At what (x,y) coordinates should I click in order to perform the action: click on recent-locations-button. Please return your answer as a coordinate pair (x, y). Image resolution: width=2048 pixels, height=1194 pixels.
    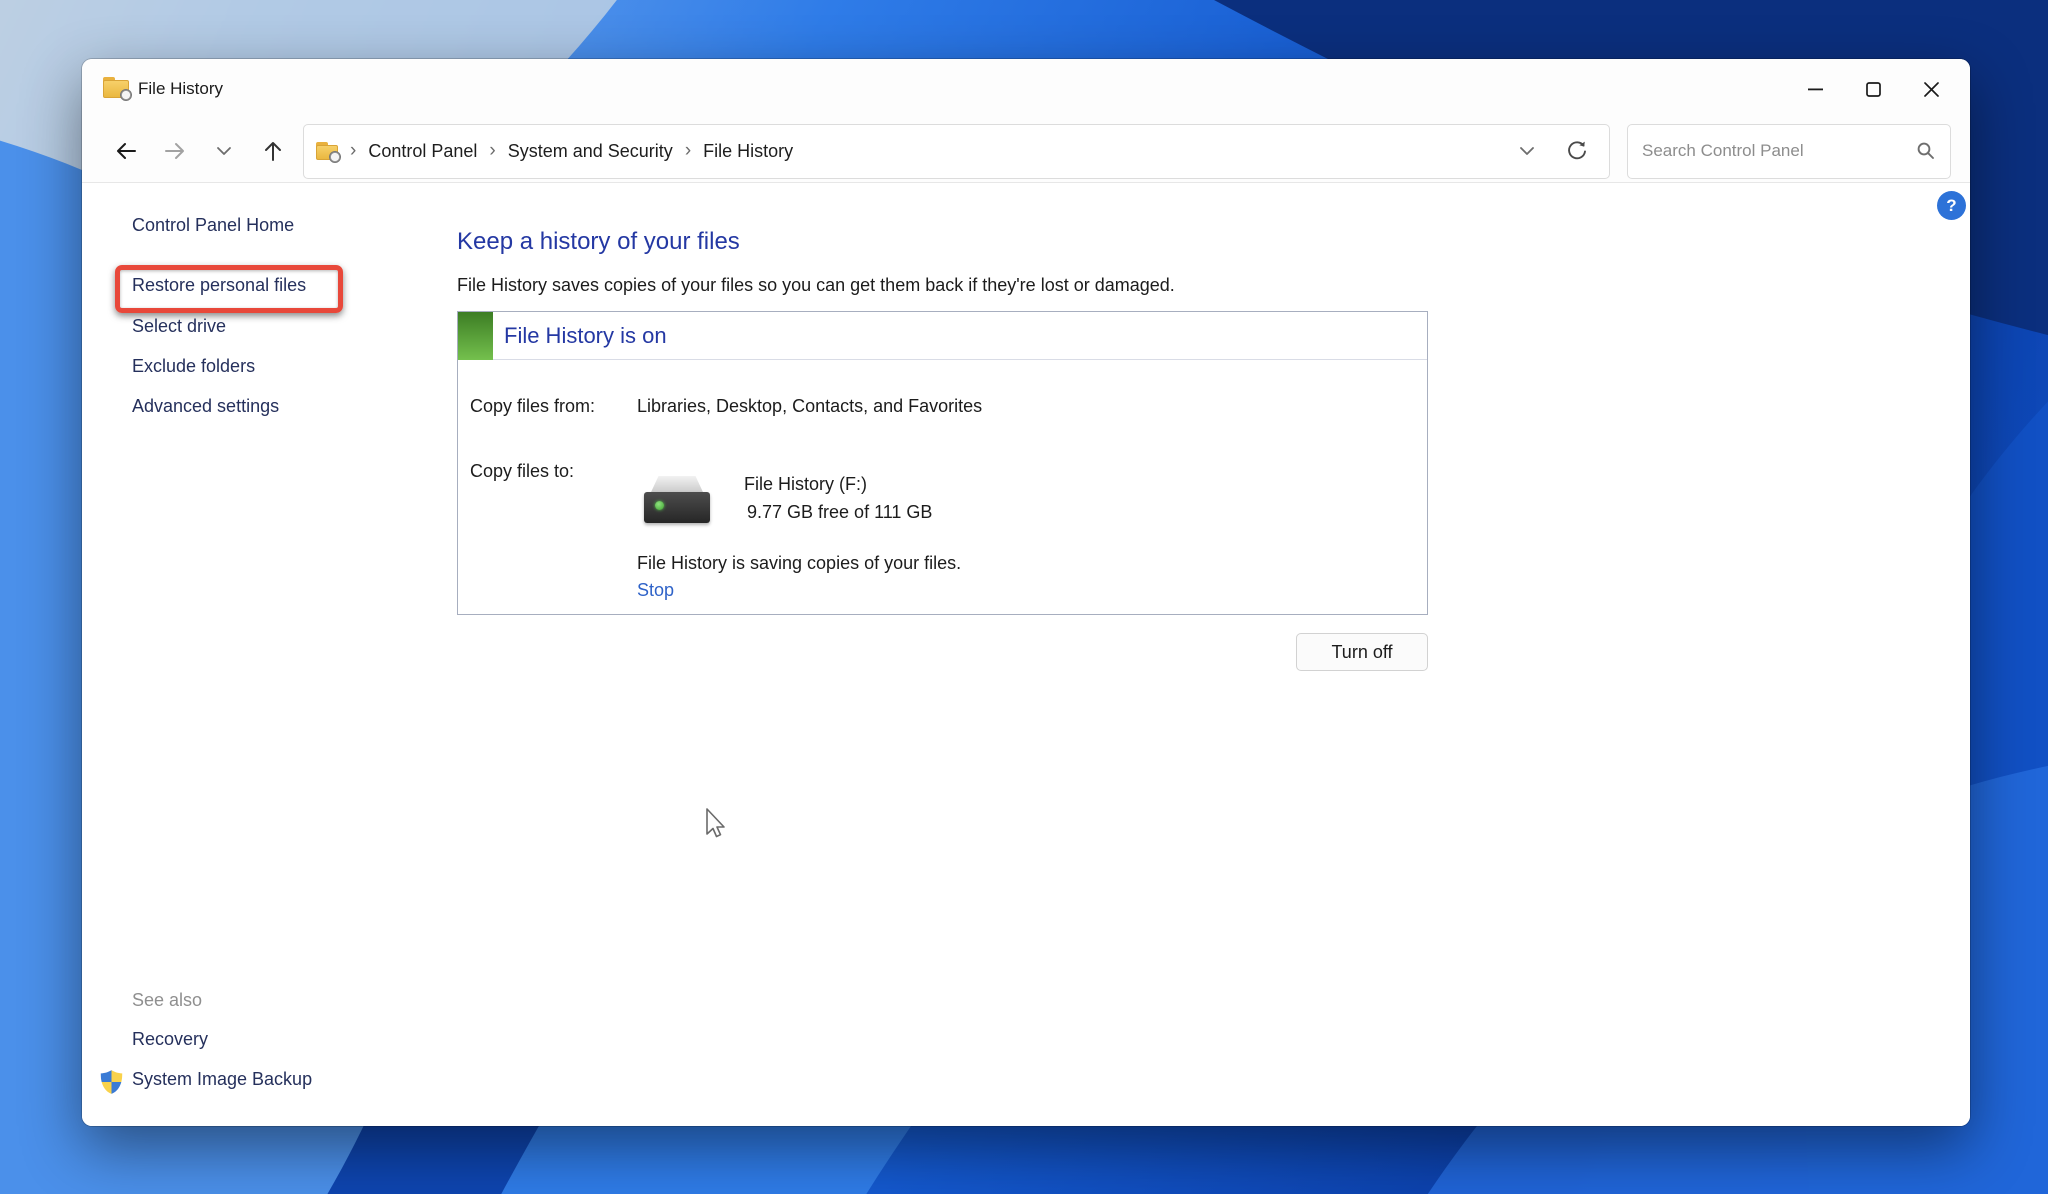
    Looking at the image, I should click on (223, 151).